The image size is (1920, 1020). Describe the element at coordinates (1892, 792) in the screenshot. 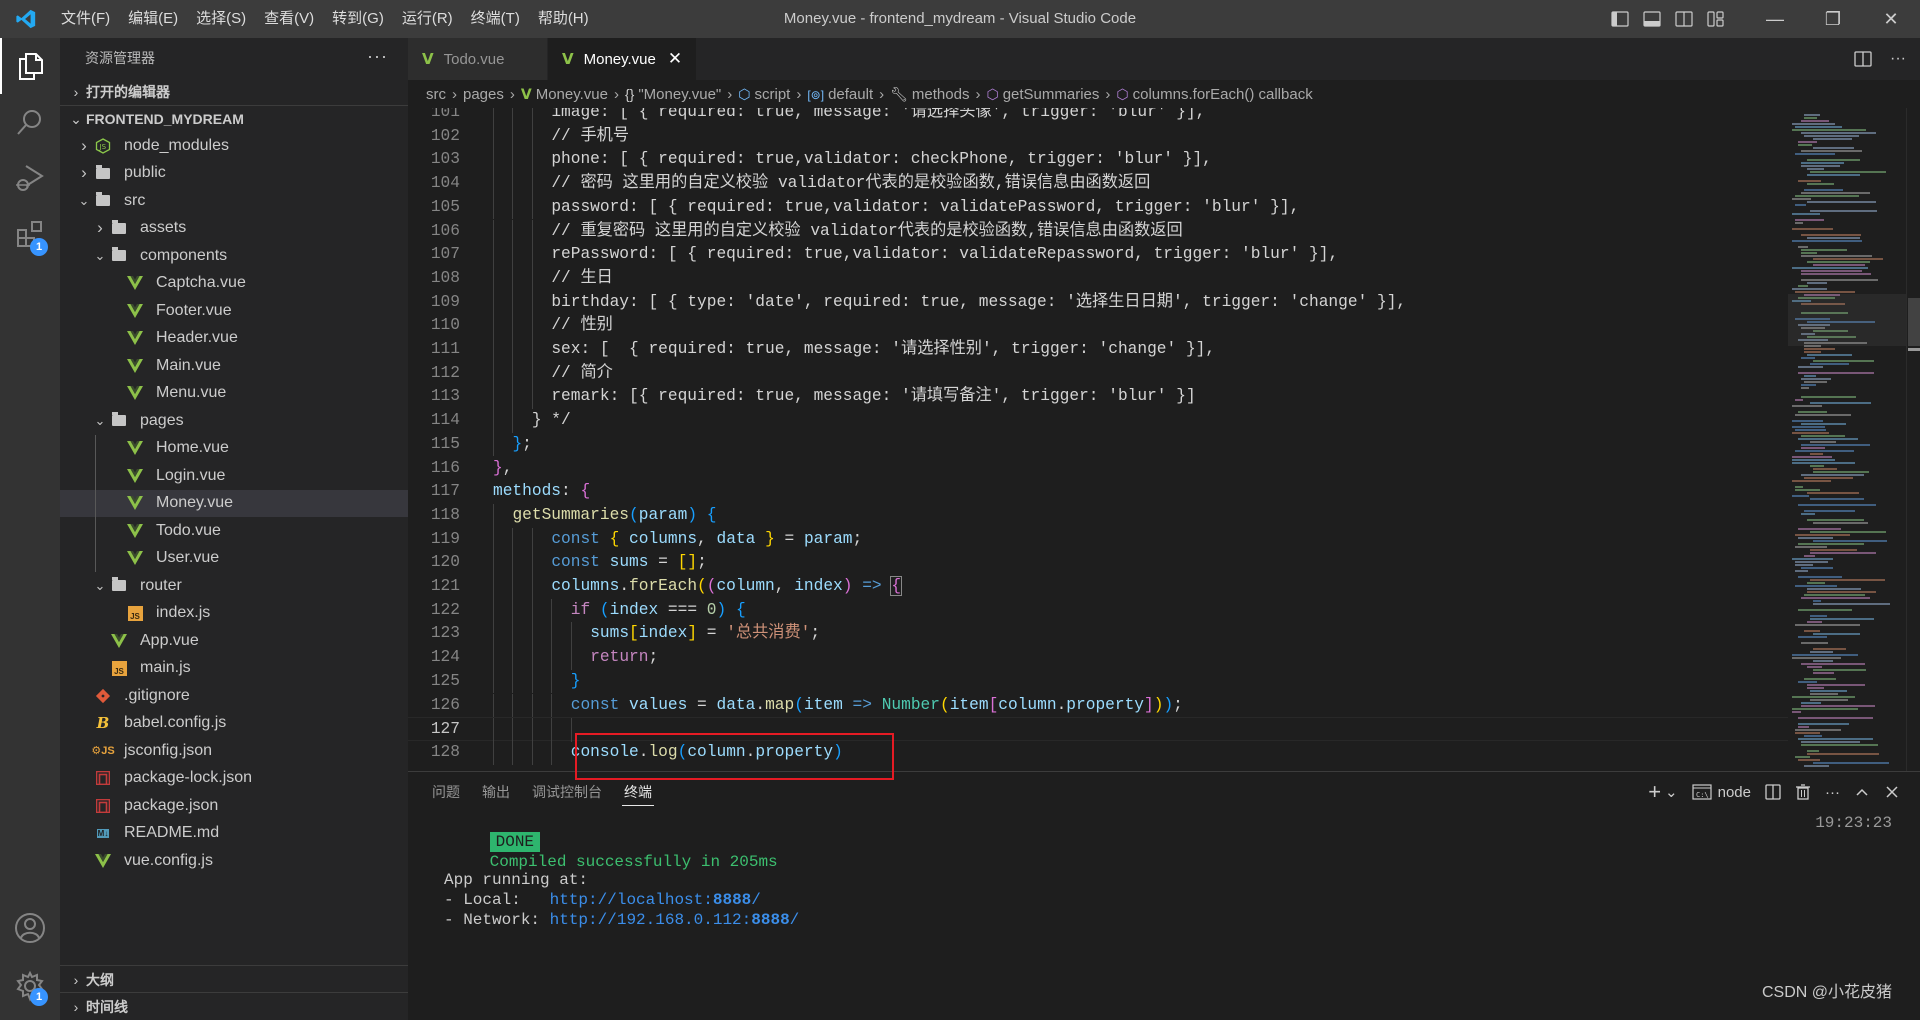

I see `close-panel-icon` at that location.